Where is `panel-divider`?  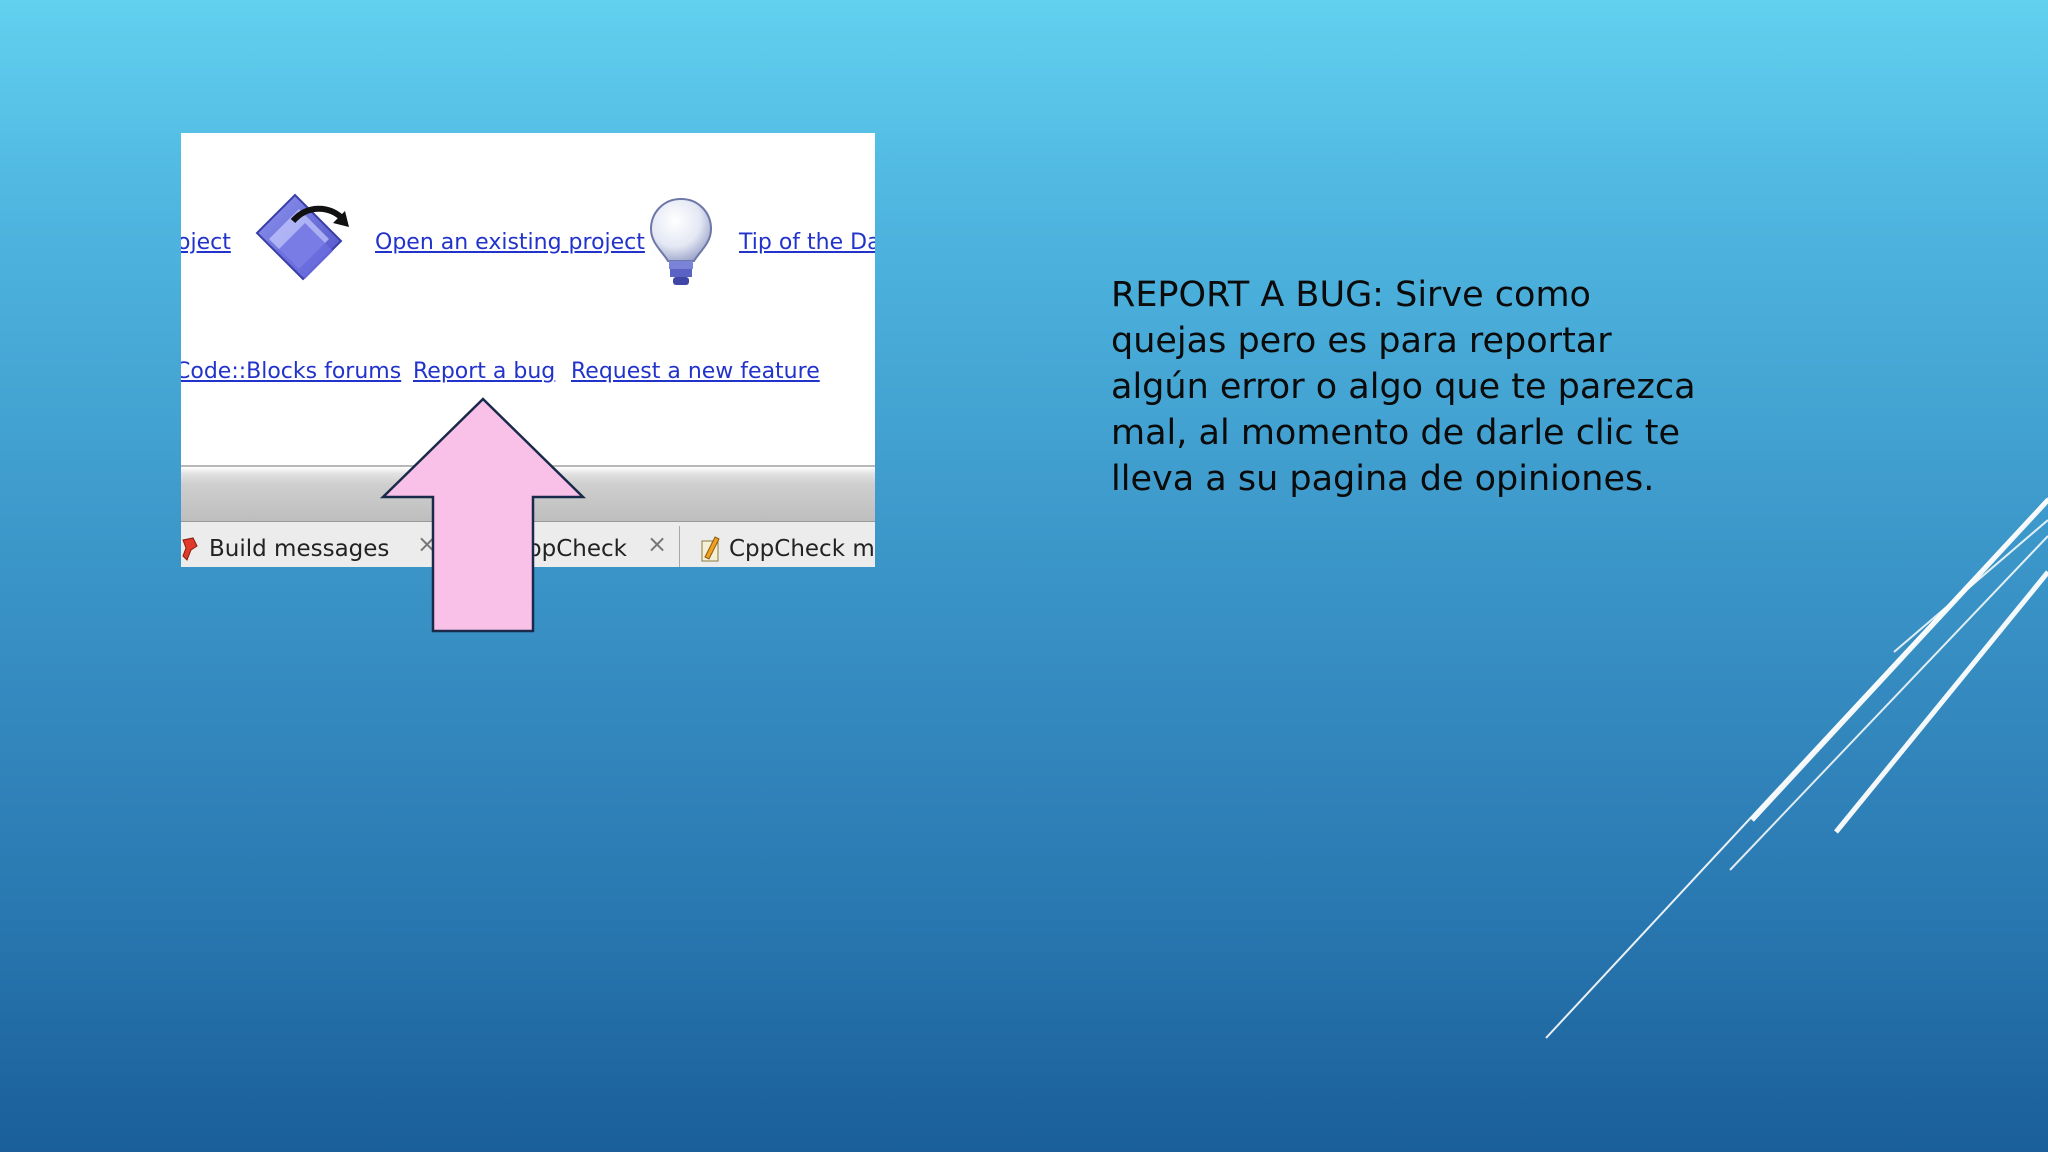
panel-divider is located at coordinates (528, 494).